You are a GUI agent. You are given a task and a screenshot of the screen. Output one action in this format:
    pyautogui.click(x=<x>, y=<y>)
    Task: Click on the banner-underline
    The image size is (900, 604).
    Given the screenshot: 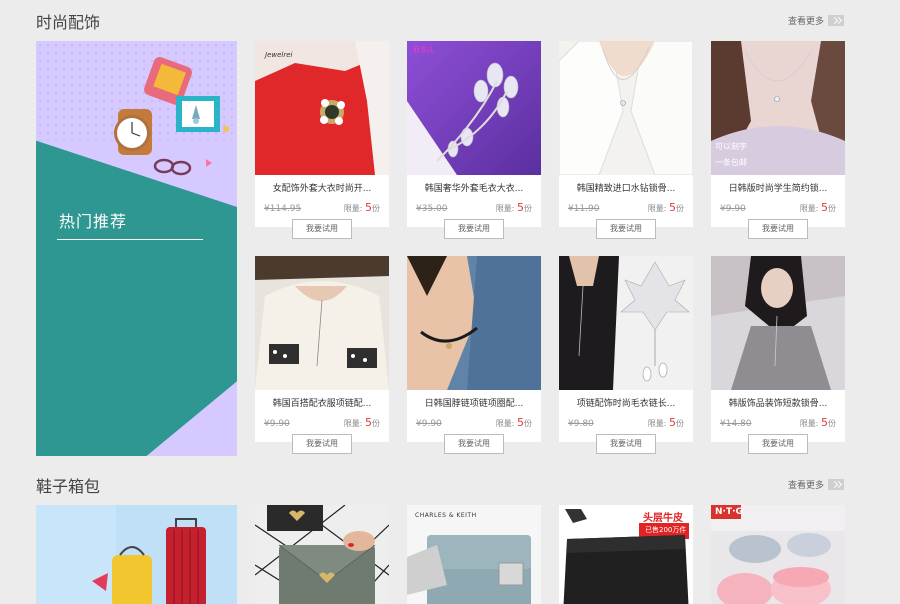 What is the action you would take?
    pyautogui.click(x=130, y=239)
    